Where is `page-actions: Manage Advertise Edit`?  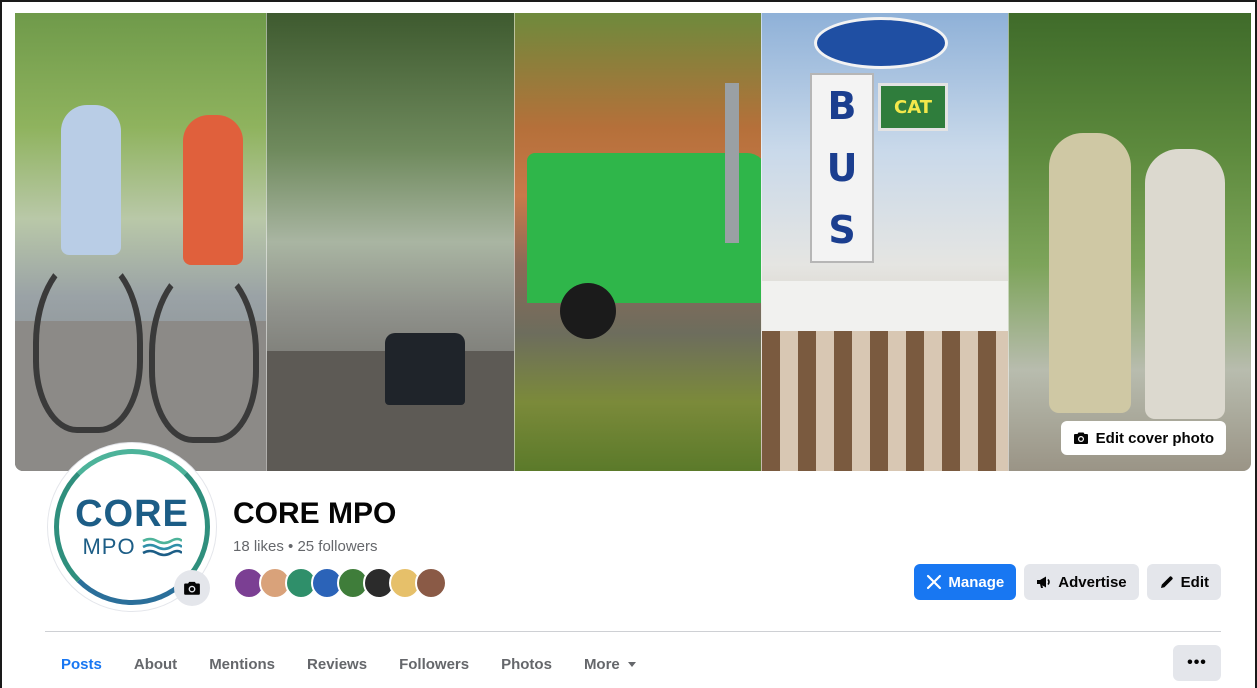 page-actions: Manage Advertise Edit is located at coordinates (1067, 582).